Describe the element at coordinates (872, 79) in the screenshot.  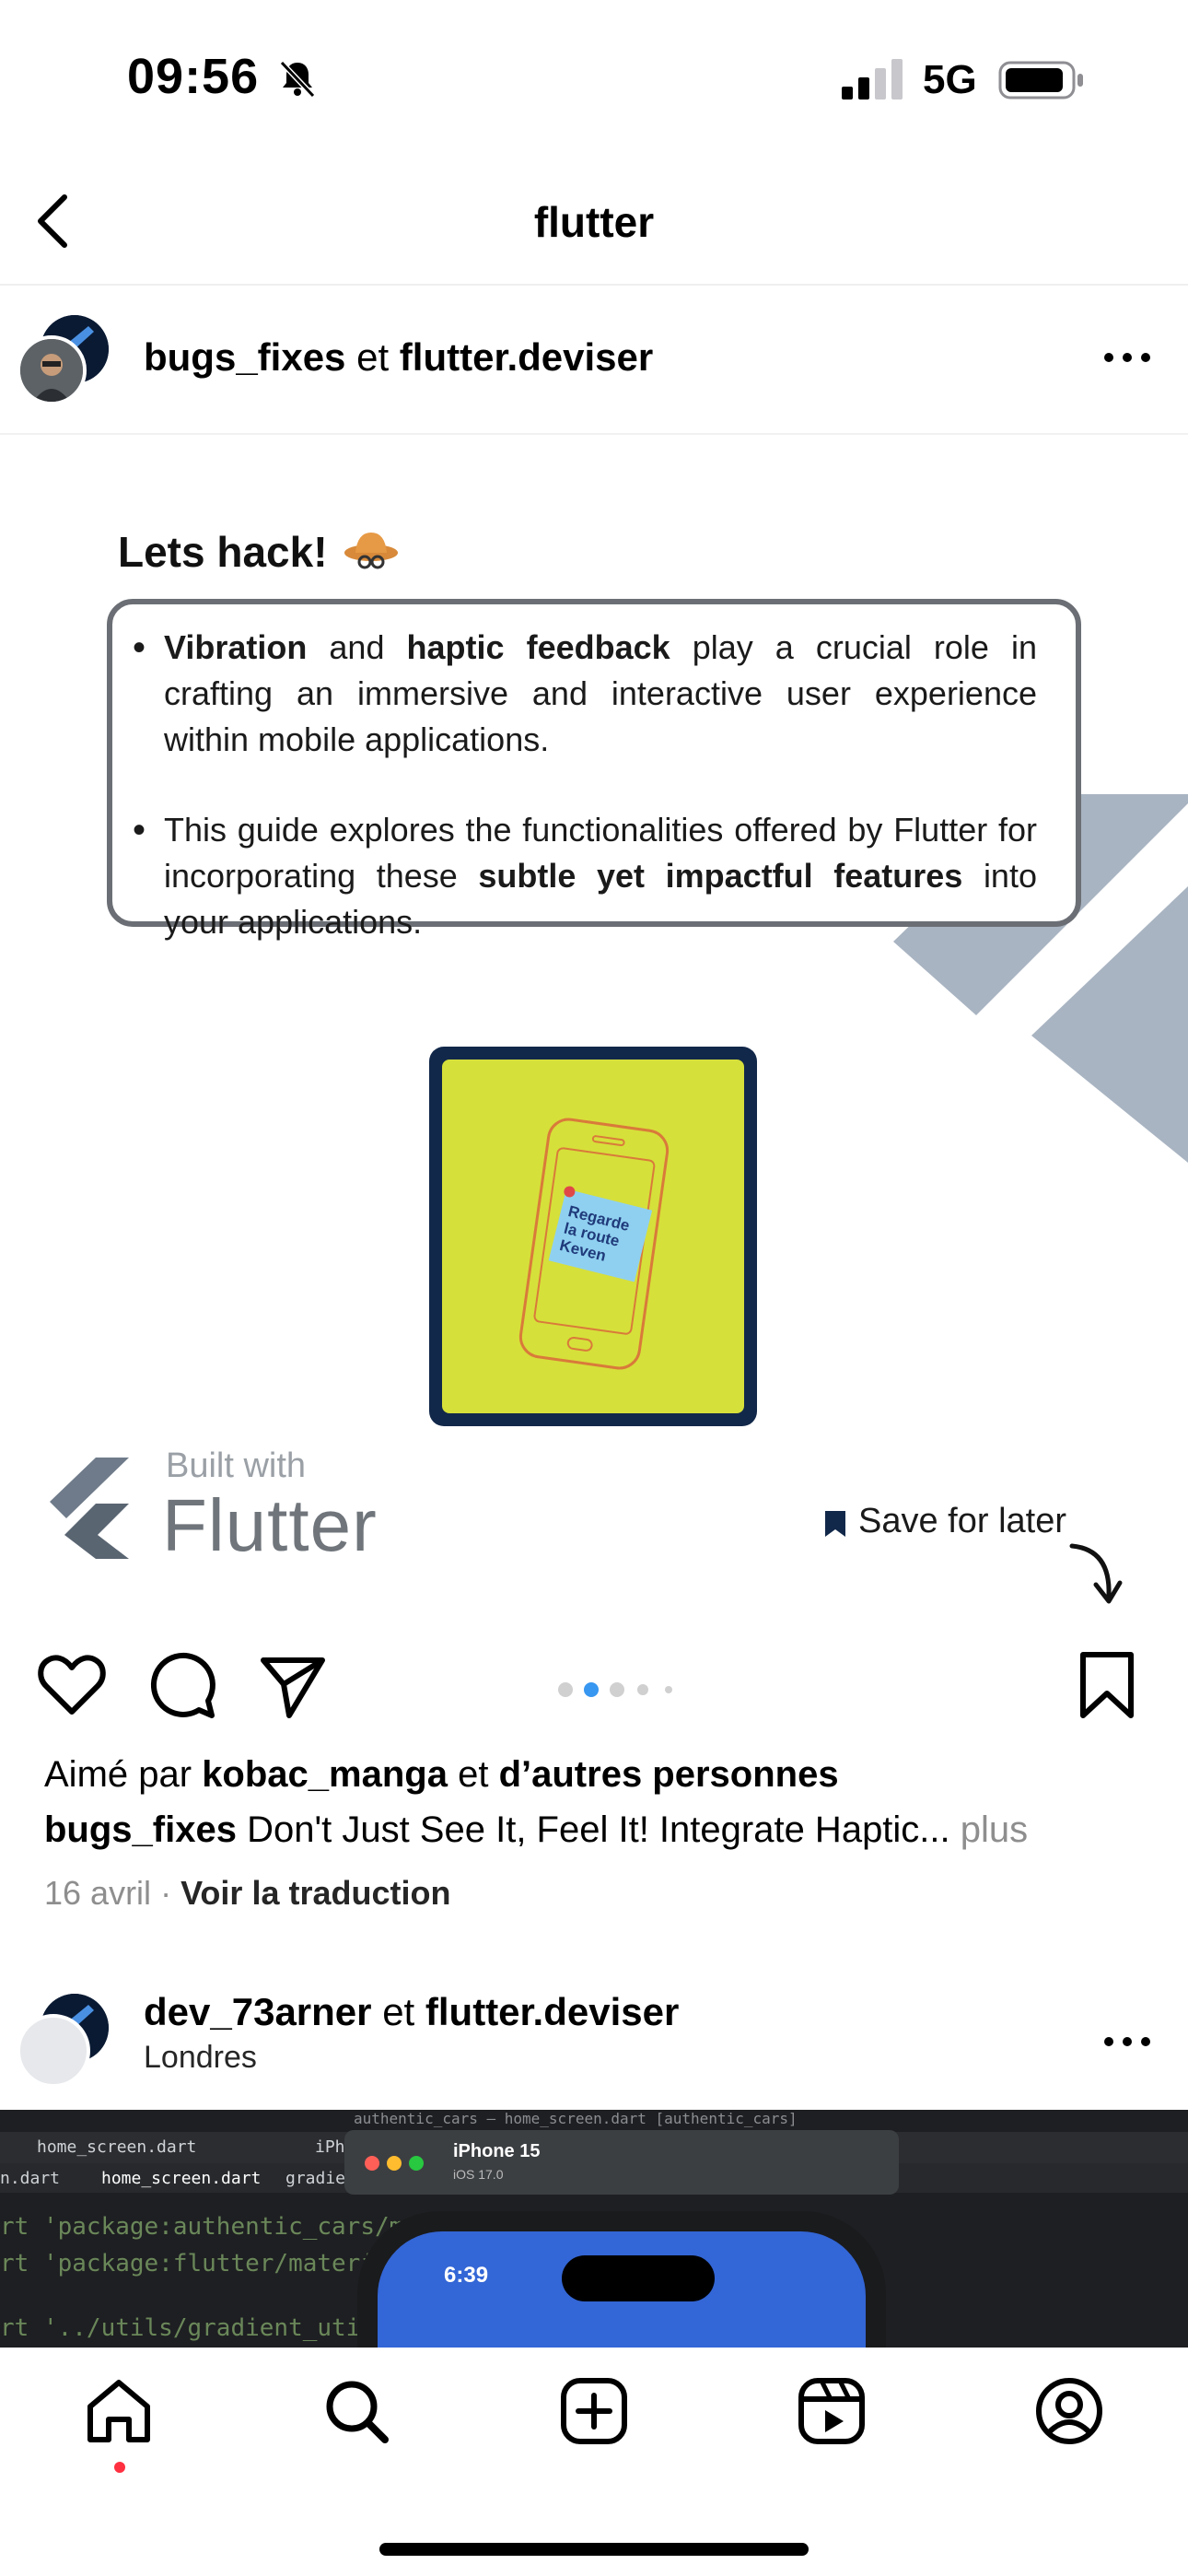
I see `cellular-signal-icon` at that location.